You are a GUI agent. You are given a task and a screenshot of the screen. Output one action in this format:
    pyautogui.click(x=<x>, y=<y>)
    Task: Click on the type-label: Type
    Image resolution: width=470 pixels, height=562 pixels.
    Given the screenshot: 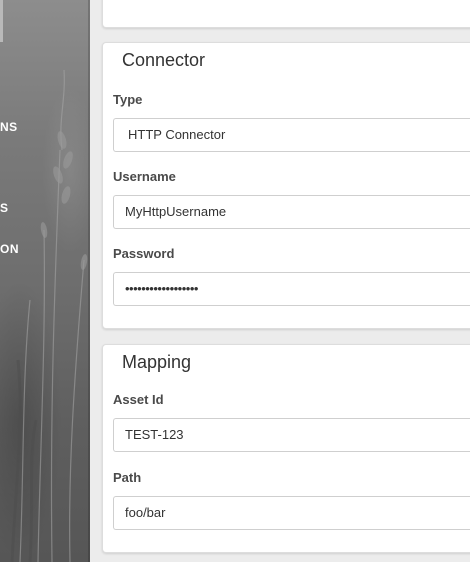 What is the action you would take?
    pyautogui.click(x=128, y=99)
    